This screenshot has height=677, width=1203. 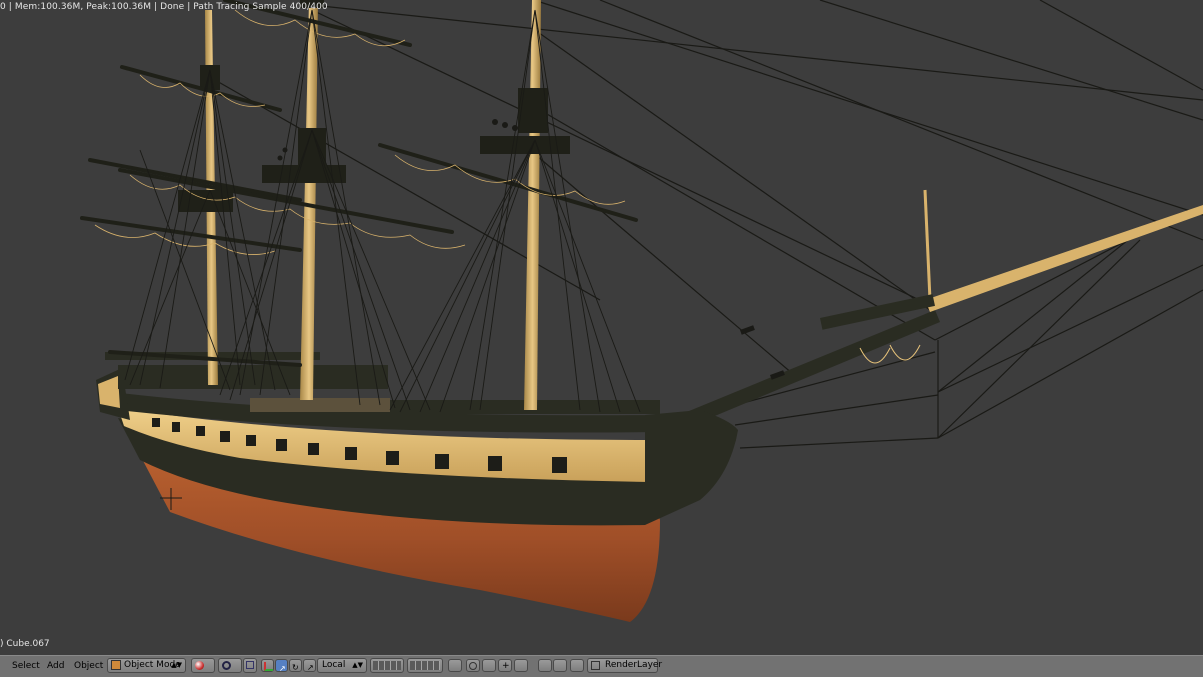 I want to click on opengl-render-icon, so click(x=560, y=665).